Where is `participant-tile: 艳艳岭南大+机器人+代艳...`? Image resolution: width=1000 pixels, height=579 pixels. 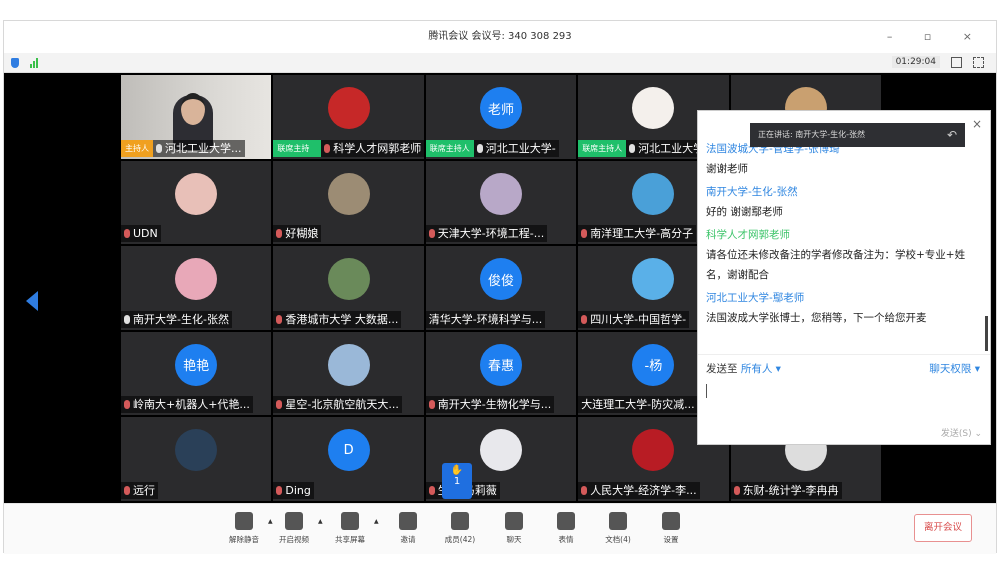 participant-tile: 艳艳岭南大+机器人+代艳... is located at coordinates (196, 373).